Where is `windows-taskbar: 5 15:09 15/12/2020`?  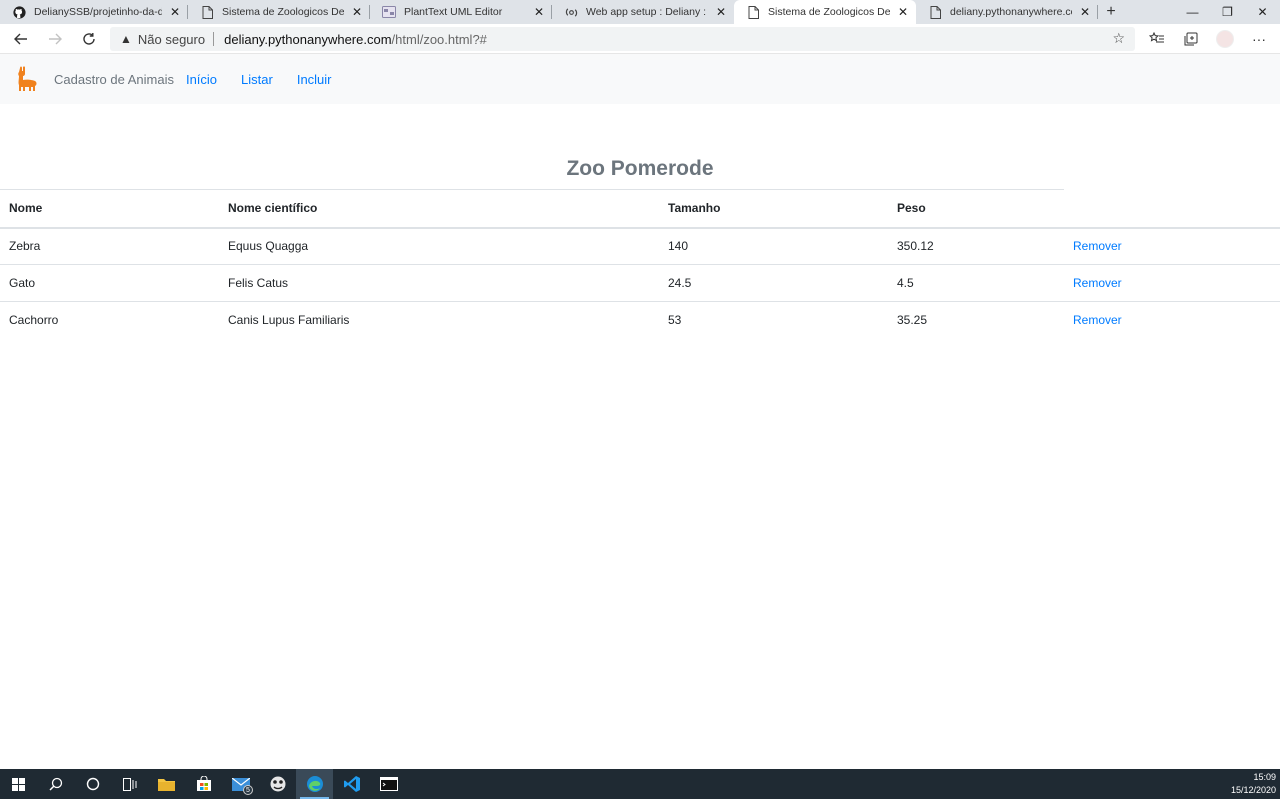 windows-taskbar: 5 15:09 15/12/2020 is located at coordinates (640, 784).